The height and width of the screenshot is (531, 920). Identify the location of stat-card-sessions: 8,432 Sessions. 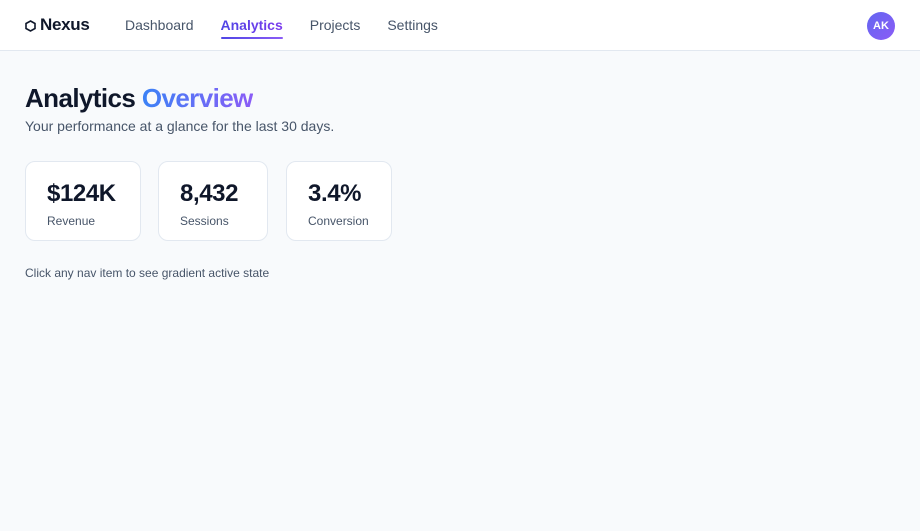
(213, 201).